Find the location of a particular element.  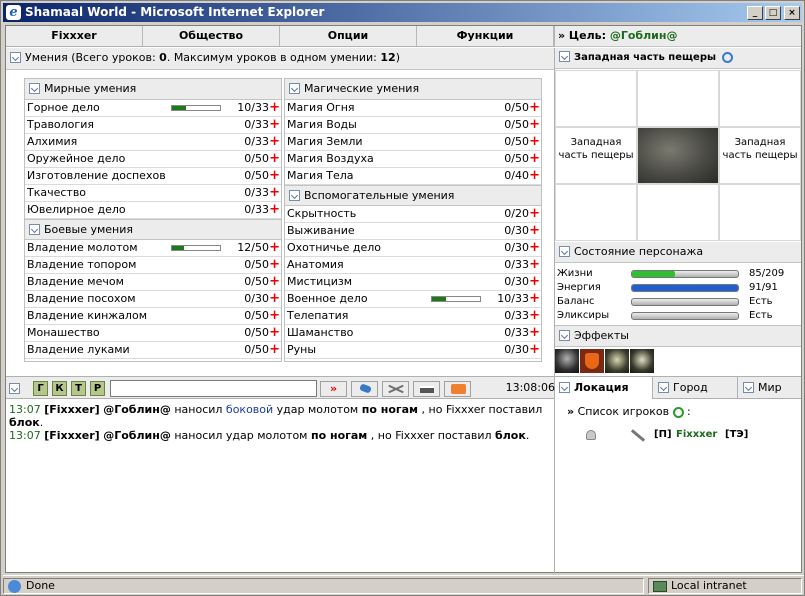

aux-header: Вспомогательные умения is located at coordinates (413, 195).